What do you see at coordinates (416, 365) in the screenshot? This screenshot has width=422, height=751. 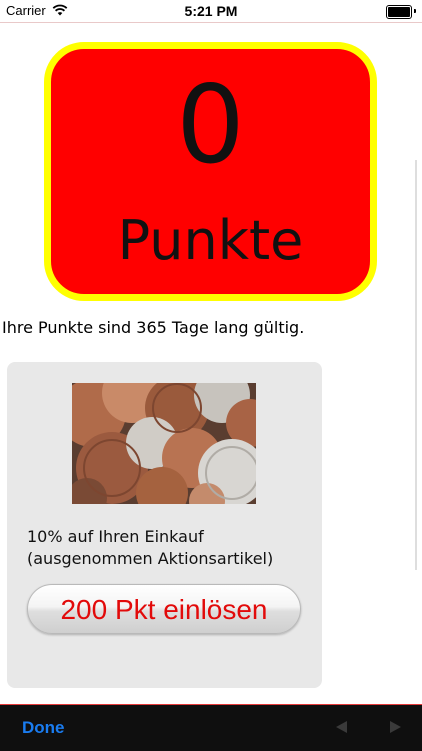 I see `scroll-indicator` at bounding box center [416, 365].